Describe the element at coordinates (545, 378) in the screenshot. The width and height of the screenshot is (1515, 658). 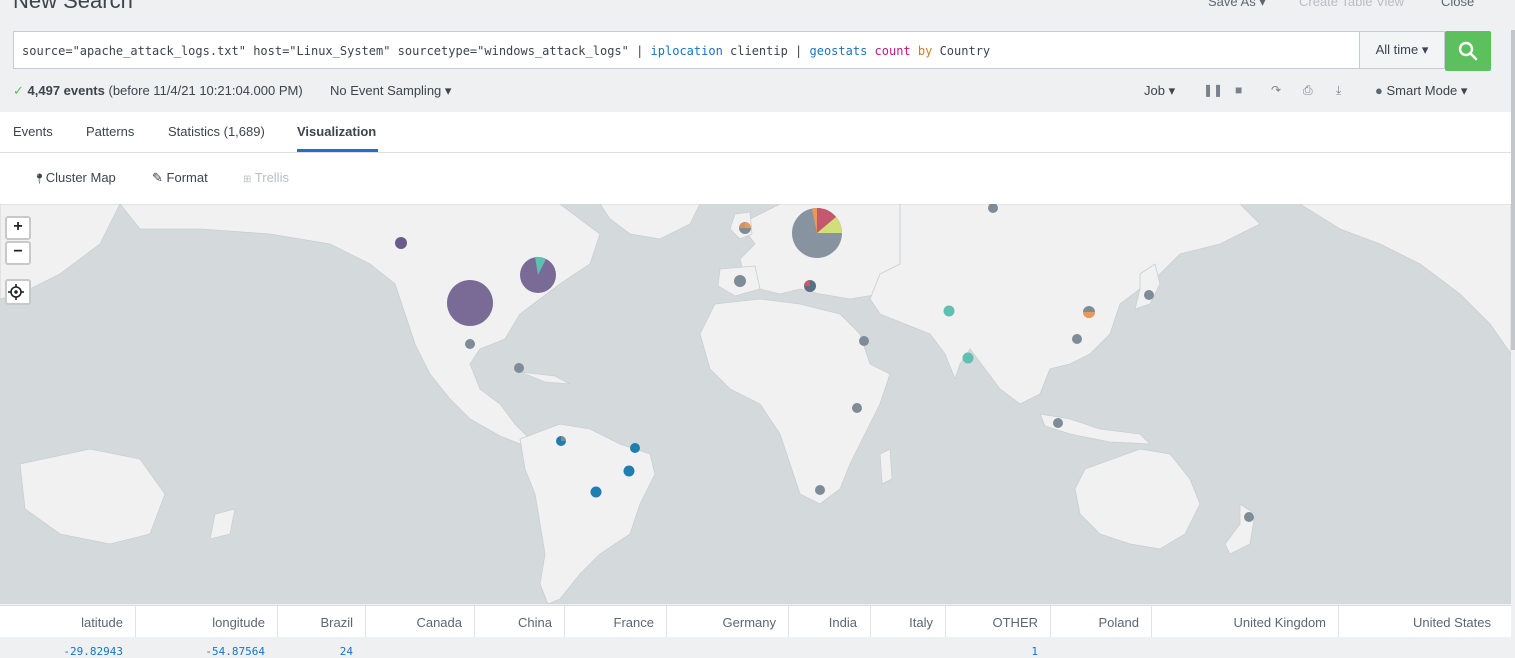
I see `land-caribbean` at that location.